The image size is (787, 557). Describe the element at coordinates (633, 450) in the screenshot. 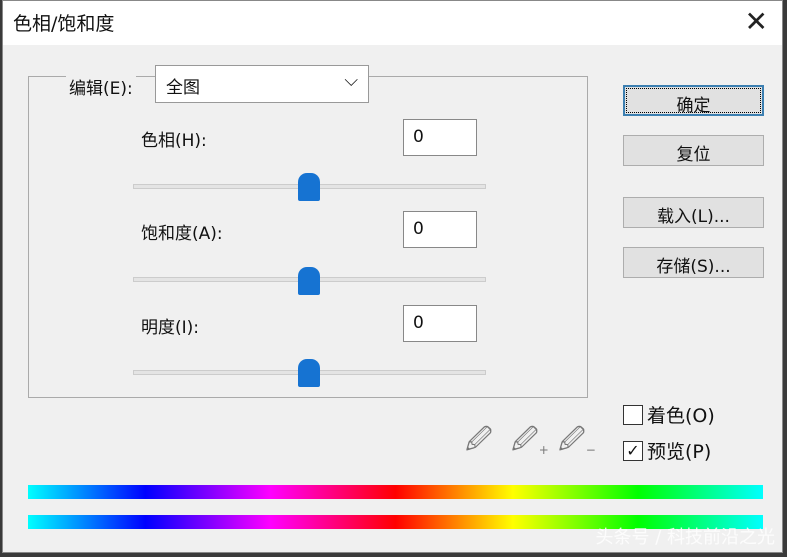

I see `checkbox-checked: ✓` at that location.